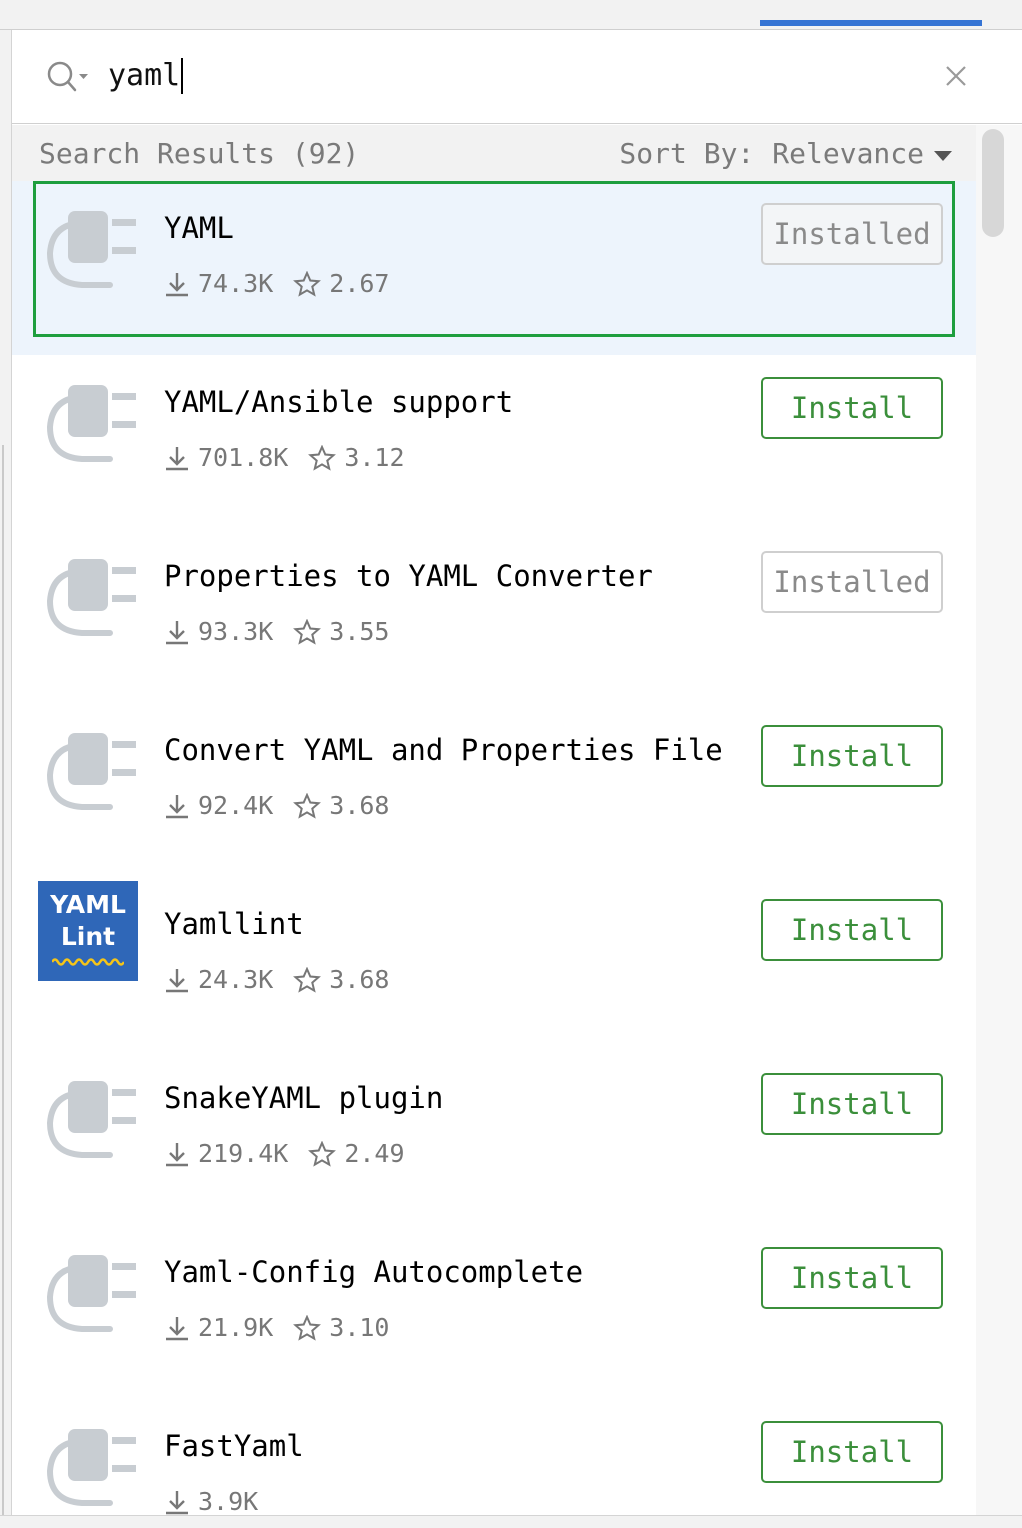  I want to click on plugin-meta: 701.8K 3.12, so click(284, 457).